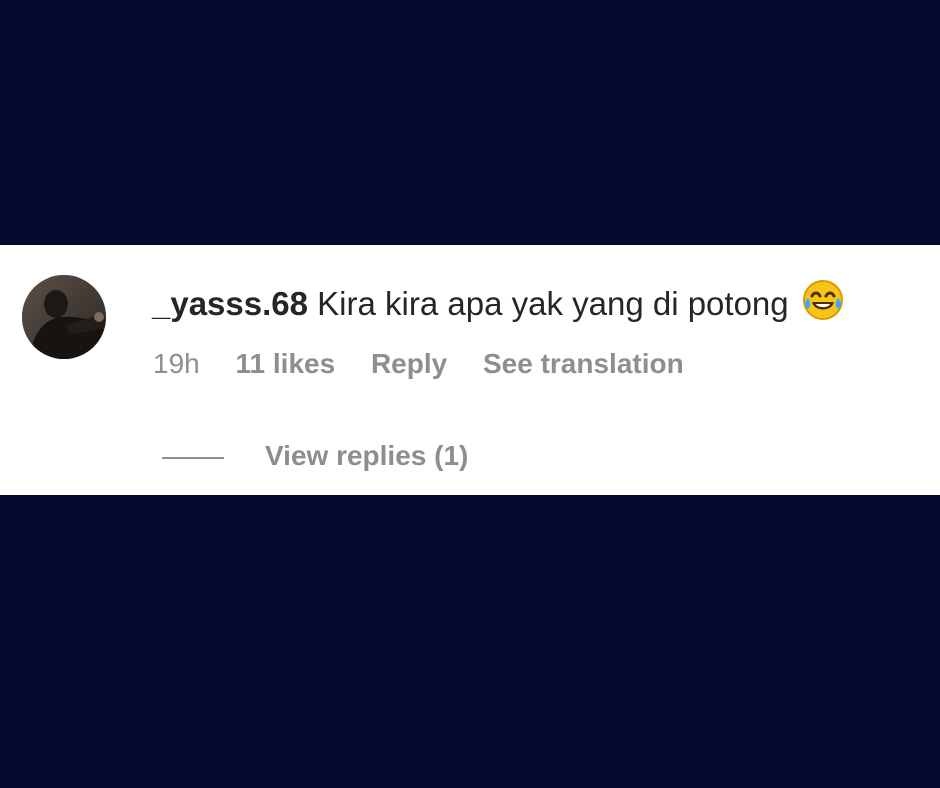  What do you see at coordinates (553, 303) in the screenshot?
I see `comment-text: Kira kira apa yak yang di potong` at bounding box center [553, 303].